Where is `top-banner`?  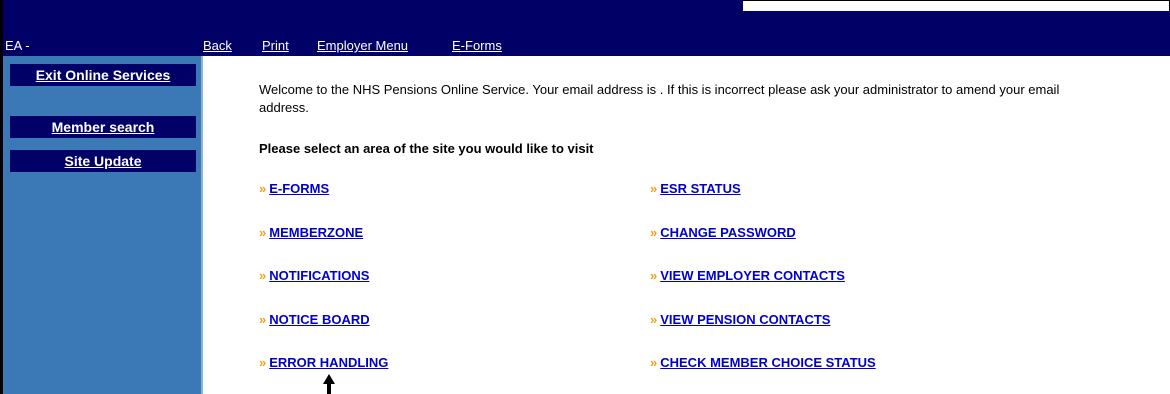 top-banner is located at coordinates (373, 17).